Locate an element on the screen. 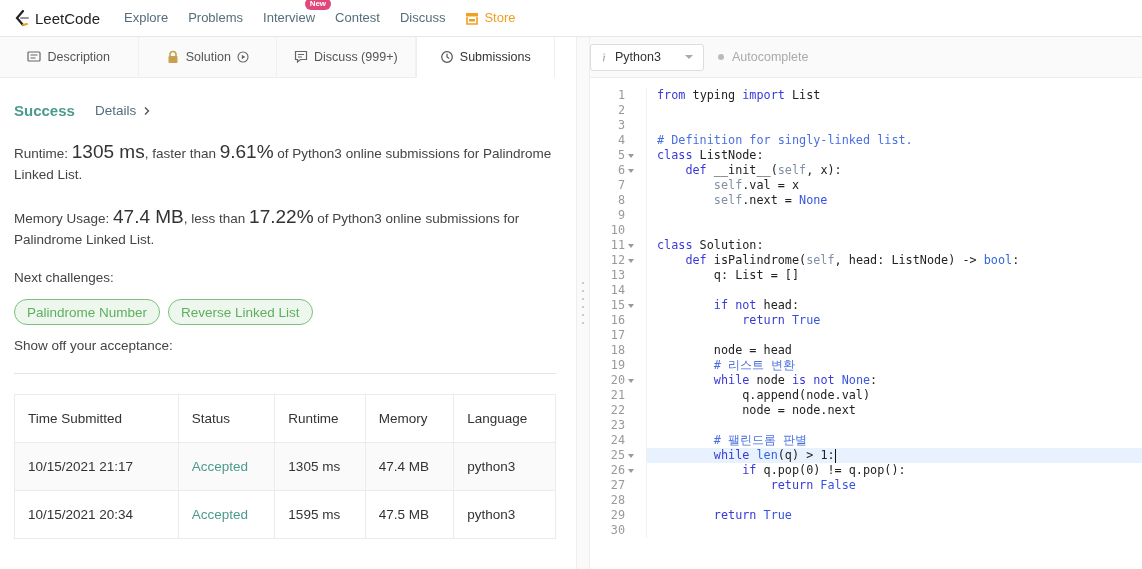 Image resolution: width=1142 pixels, height=569 pixels. tab: Solution is located at coordinates (207, 57).